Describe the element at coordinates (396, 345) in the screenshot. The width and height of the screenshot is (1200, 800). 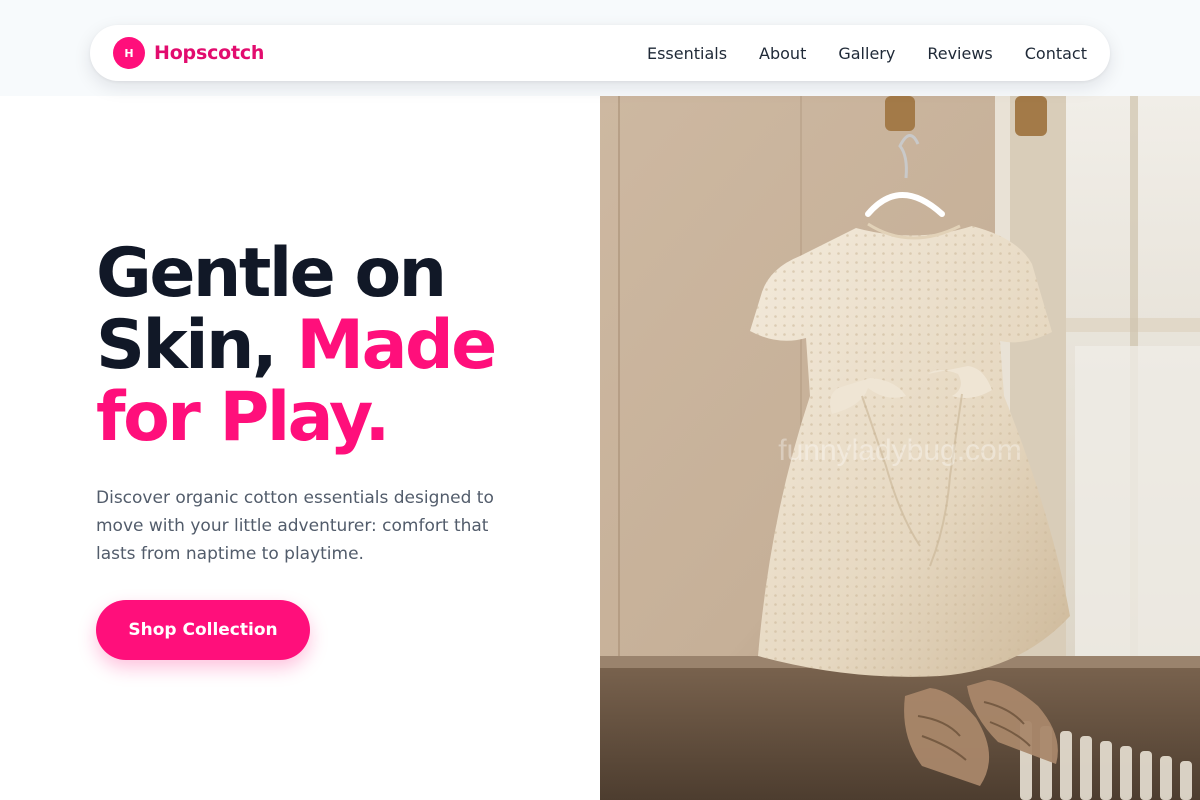
I see `headline-accent-1: Made` at that location.